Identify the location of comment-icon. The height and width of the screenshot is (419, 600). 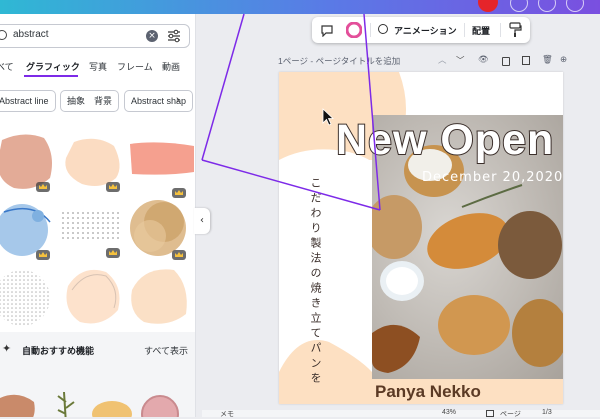
(327, 30).